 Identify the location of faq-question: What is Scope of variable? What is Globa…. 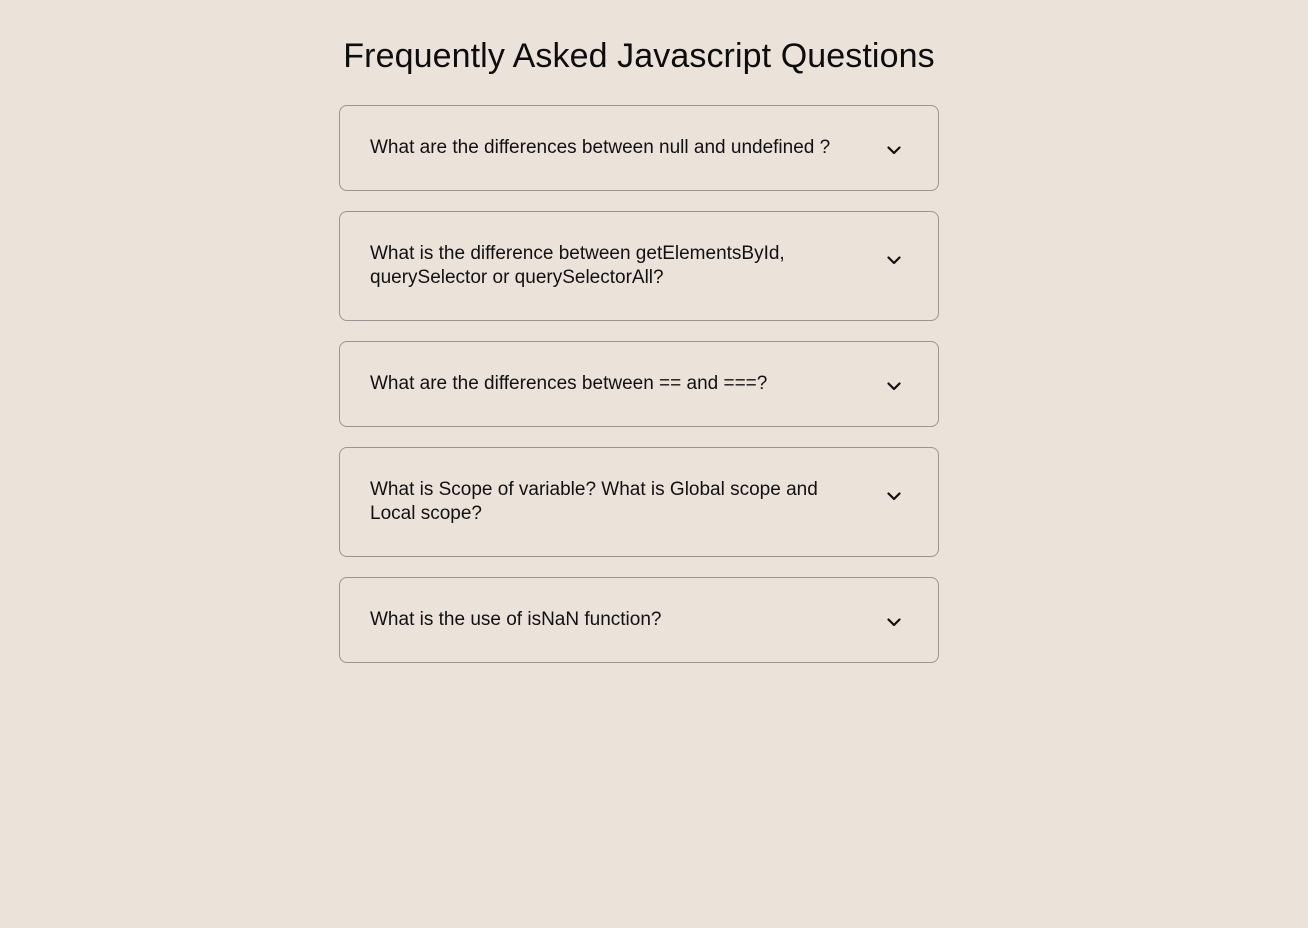
(594, 501).